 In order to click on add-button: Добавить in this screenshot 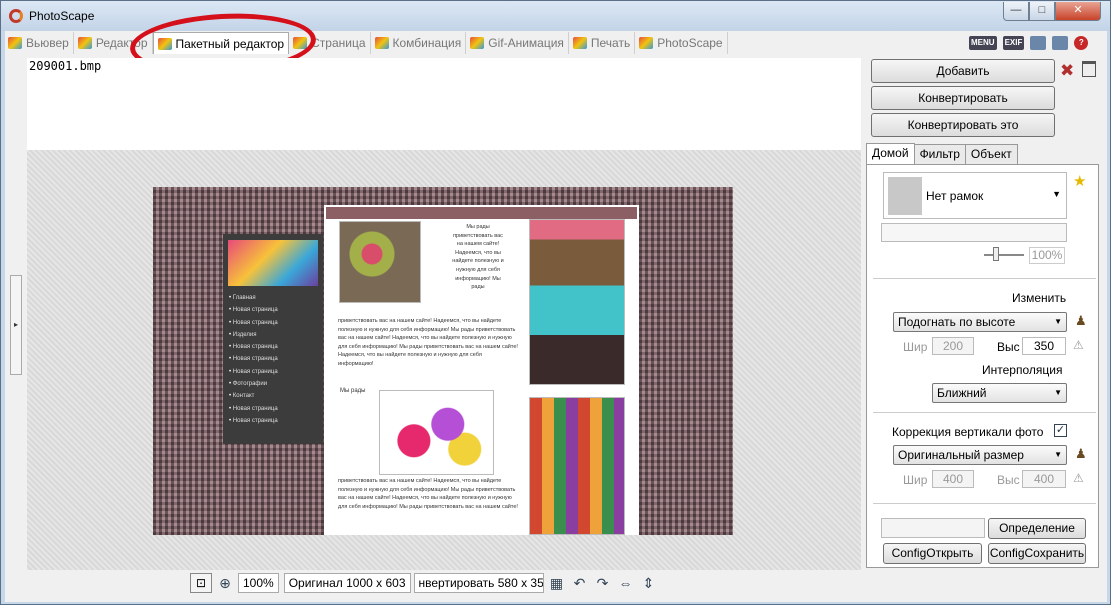, I will do `click(963, 71)`.